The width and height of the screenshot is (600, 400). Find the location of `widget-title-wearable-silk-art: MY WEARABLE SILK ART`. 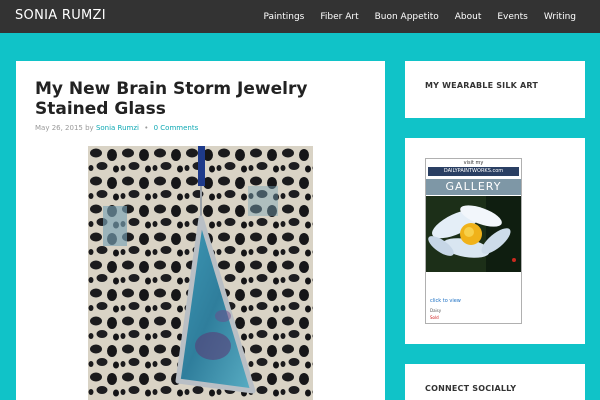

widget-title-wearable-silk-art: MY WEARABLE SILK ART is located at coordinates (482, 85).